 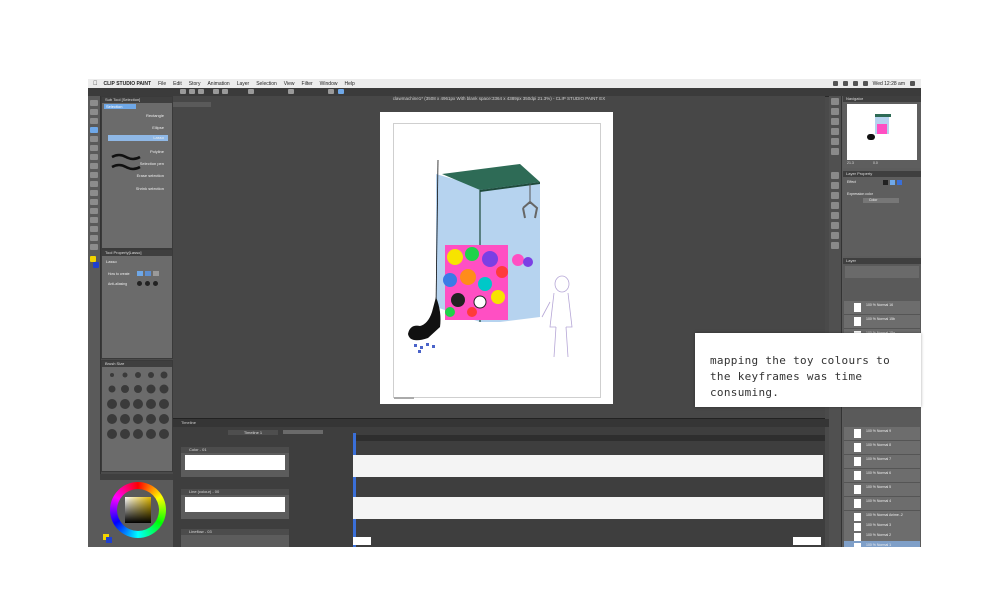 I want to click on expression-color-select: Color, so click(x=881, y=200).